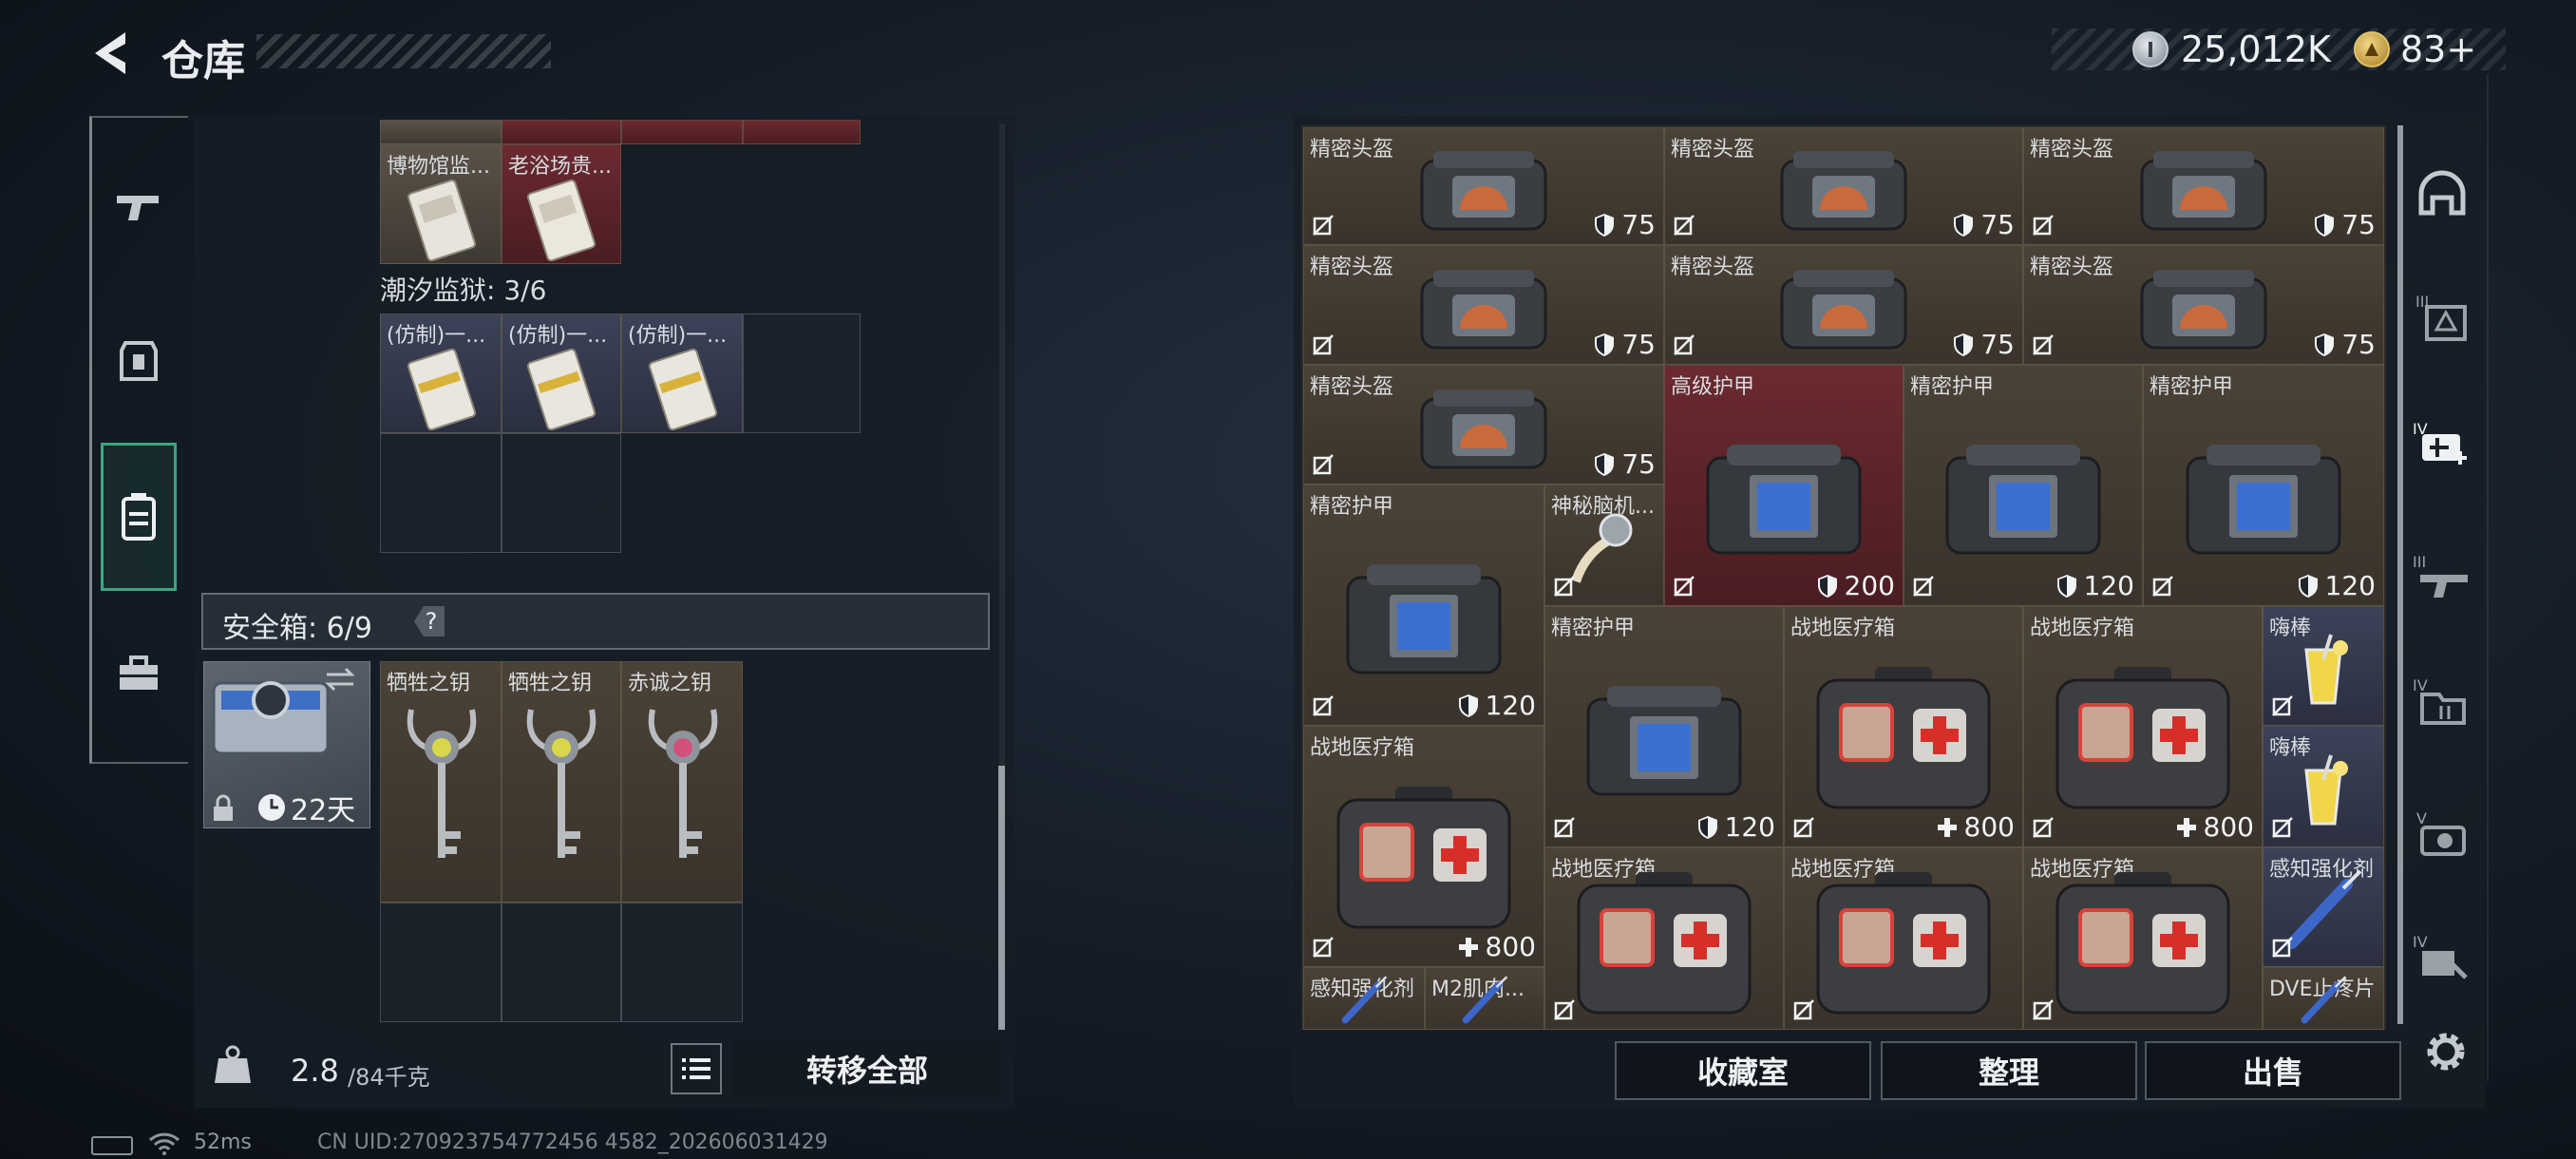 This screenshot has width=2576, height=1159. Describe the element at coordinates (2442, 443) in the screenshot. I see `rail-tier4-medical-button: IV` at that location.